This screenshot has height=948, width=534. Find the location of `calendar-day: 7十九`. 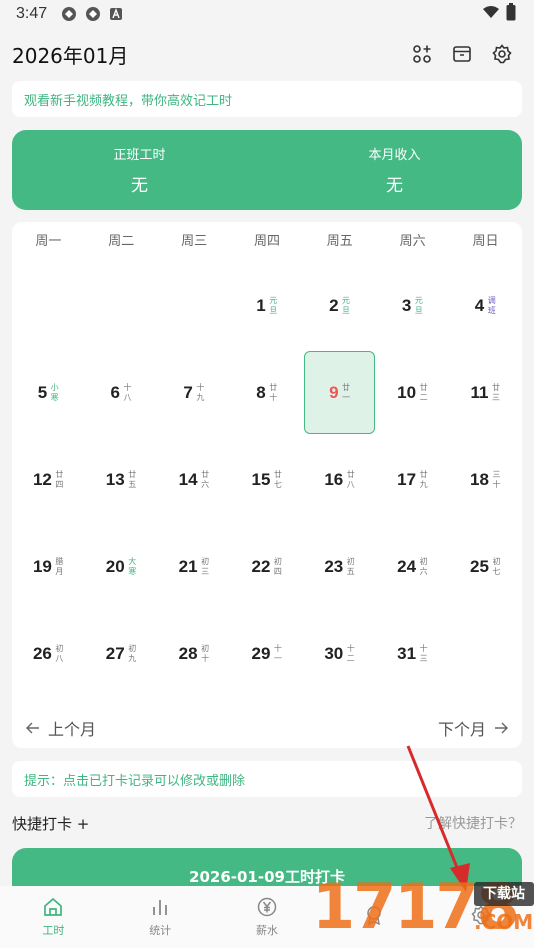

calendar-day: 7十九 is located at coordinates (194, 392).